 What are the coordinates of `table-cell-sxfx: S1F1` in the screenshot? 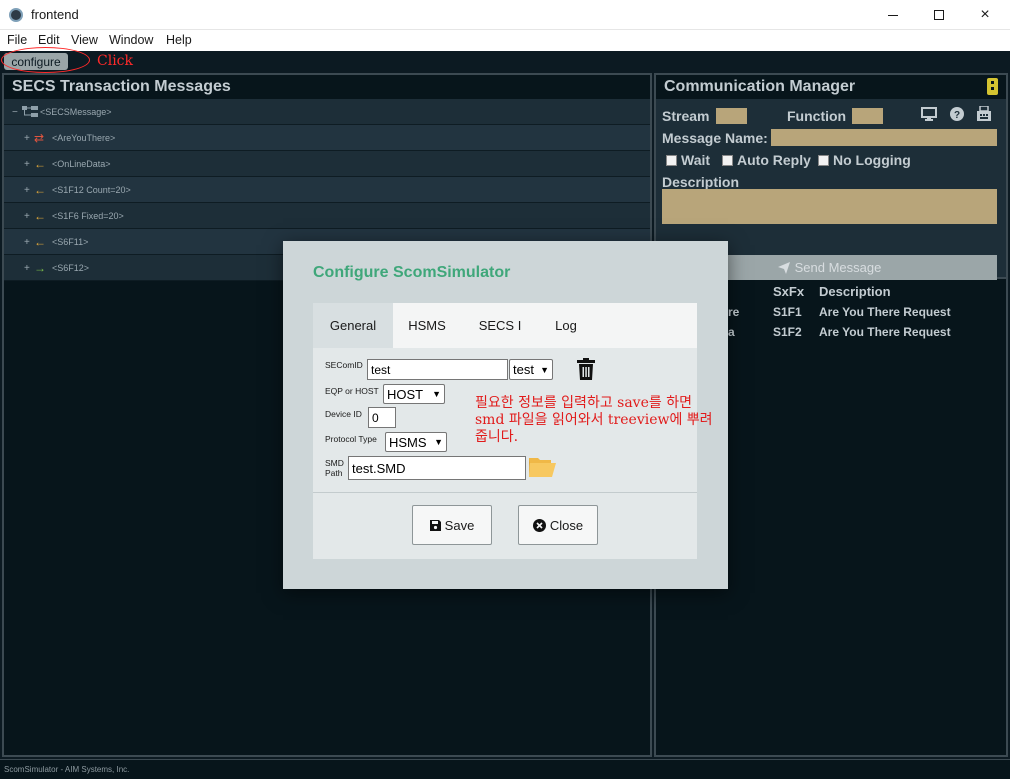 It's located at (787, 312).